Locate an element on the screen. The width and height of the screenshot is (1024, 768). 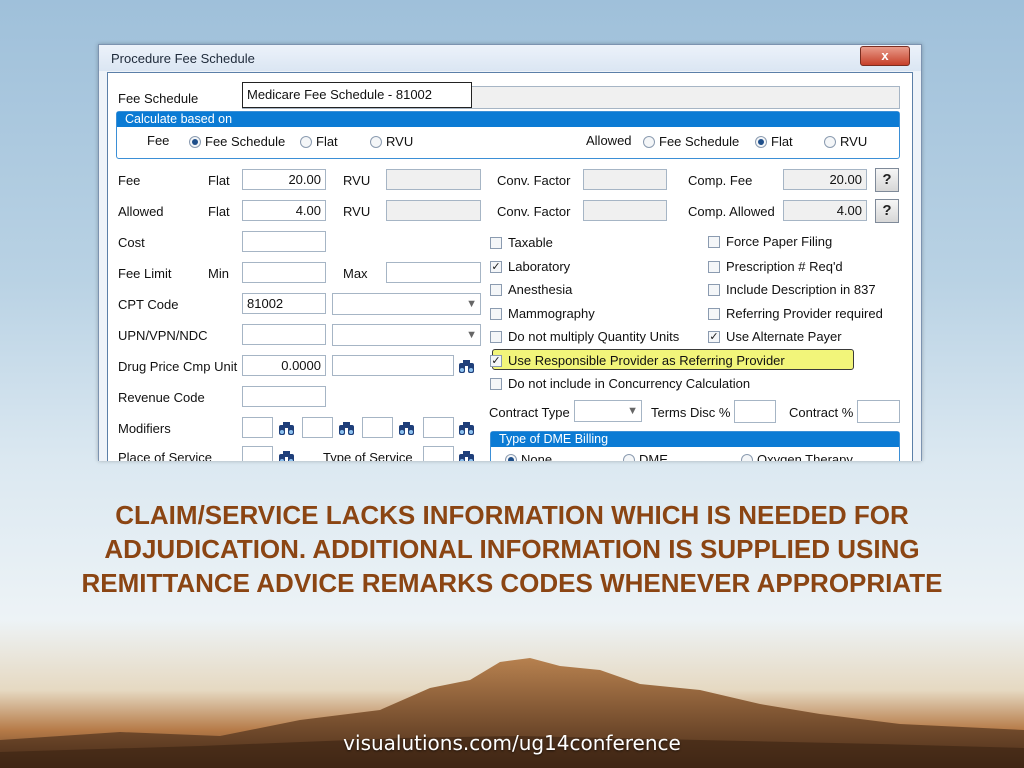
modifier-4-field is located at coordinates (438, 427).